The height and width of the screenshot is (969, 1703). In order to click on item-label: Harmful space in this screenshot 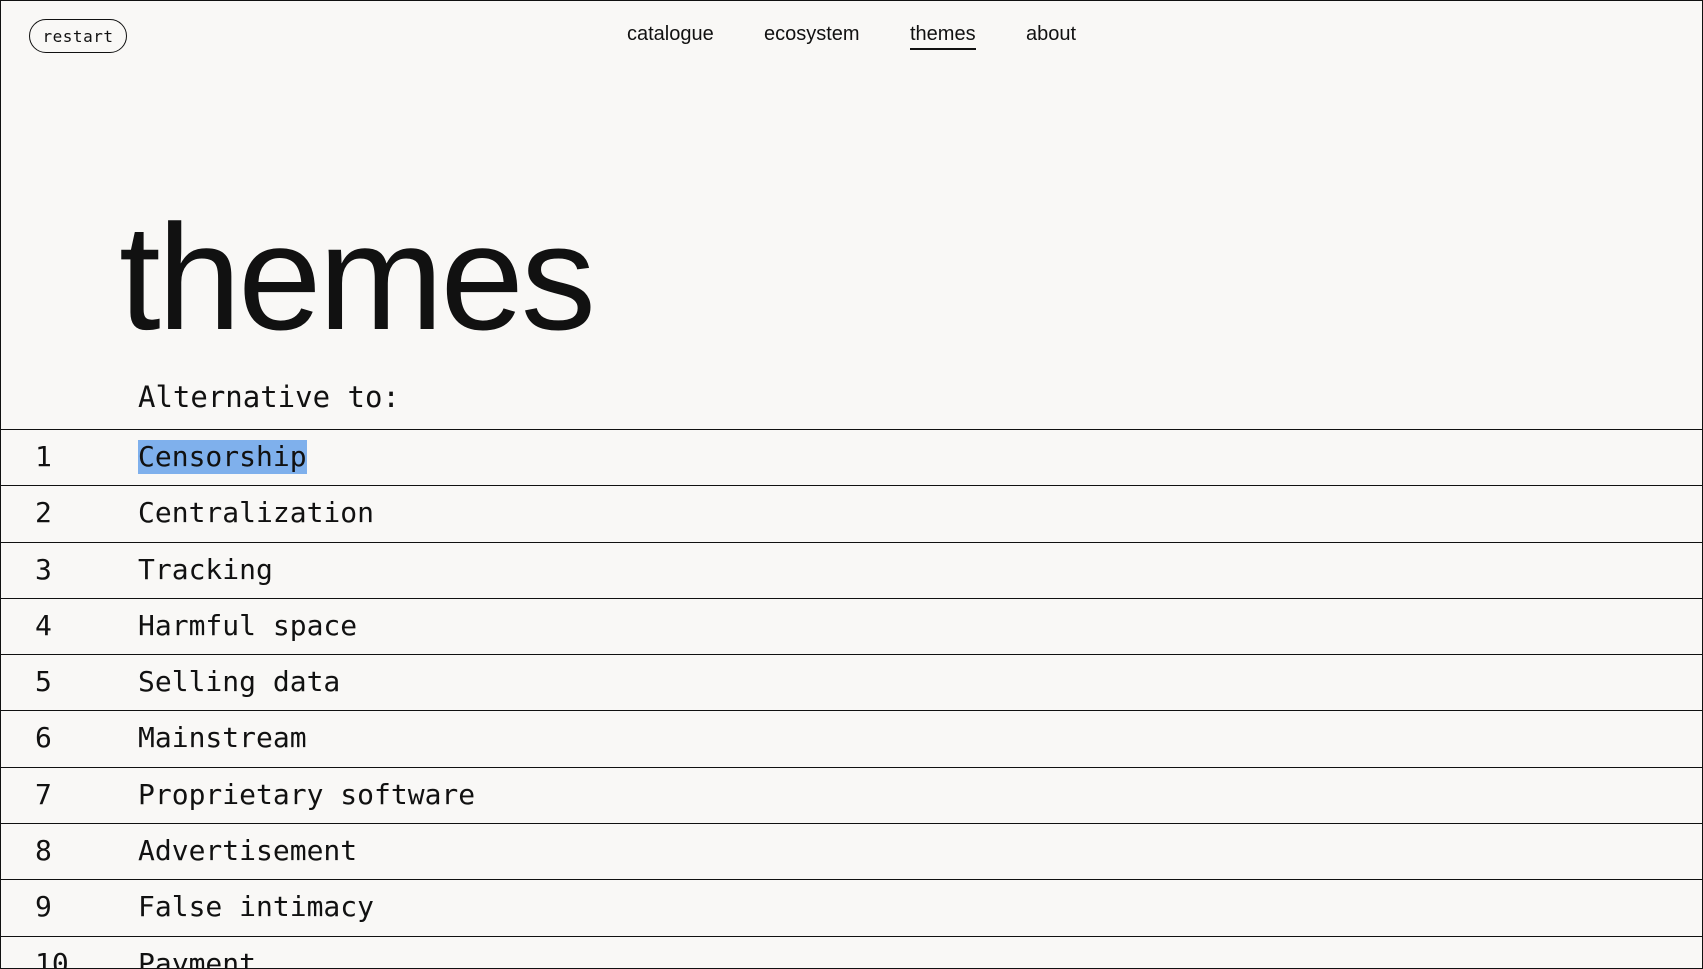, I will do `click(248, 625)`.